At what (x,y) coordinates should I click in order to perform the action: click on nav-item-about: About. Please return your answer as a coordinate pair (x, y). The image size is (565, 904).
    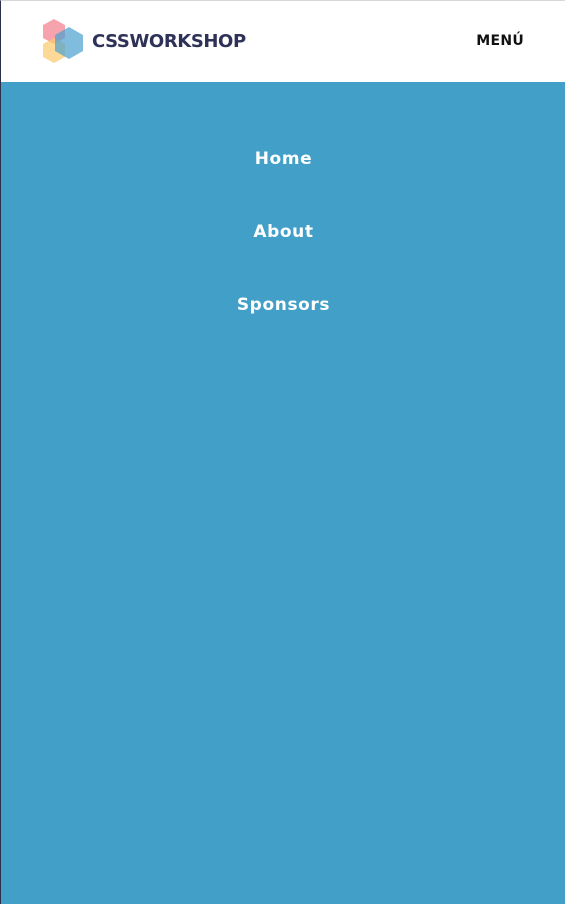
    Looking at the image, I should click on (283, 232).